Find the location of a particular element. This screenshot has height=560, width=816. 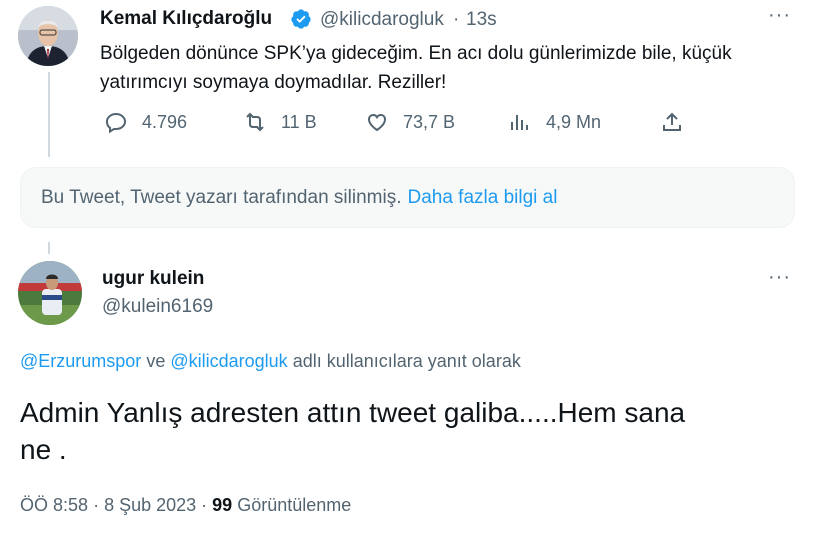

reply-author-avatar is located at coordinates (50, 293).